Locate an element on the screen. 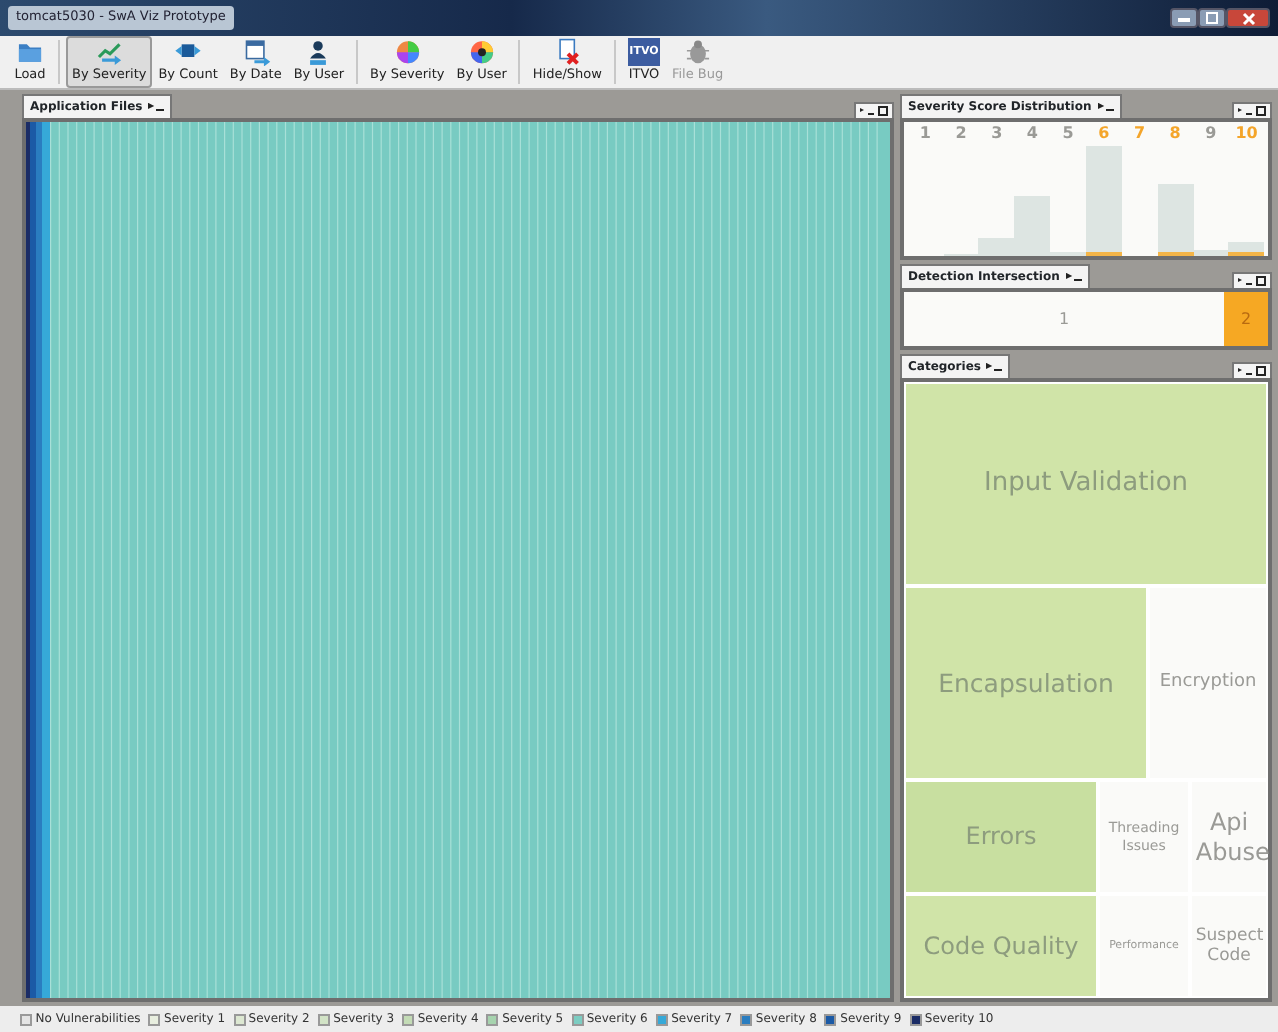 The width and height of the screenshot is (1278, 1032). category-tile: Errors is located at coordinates (1001, 837).